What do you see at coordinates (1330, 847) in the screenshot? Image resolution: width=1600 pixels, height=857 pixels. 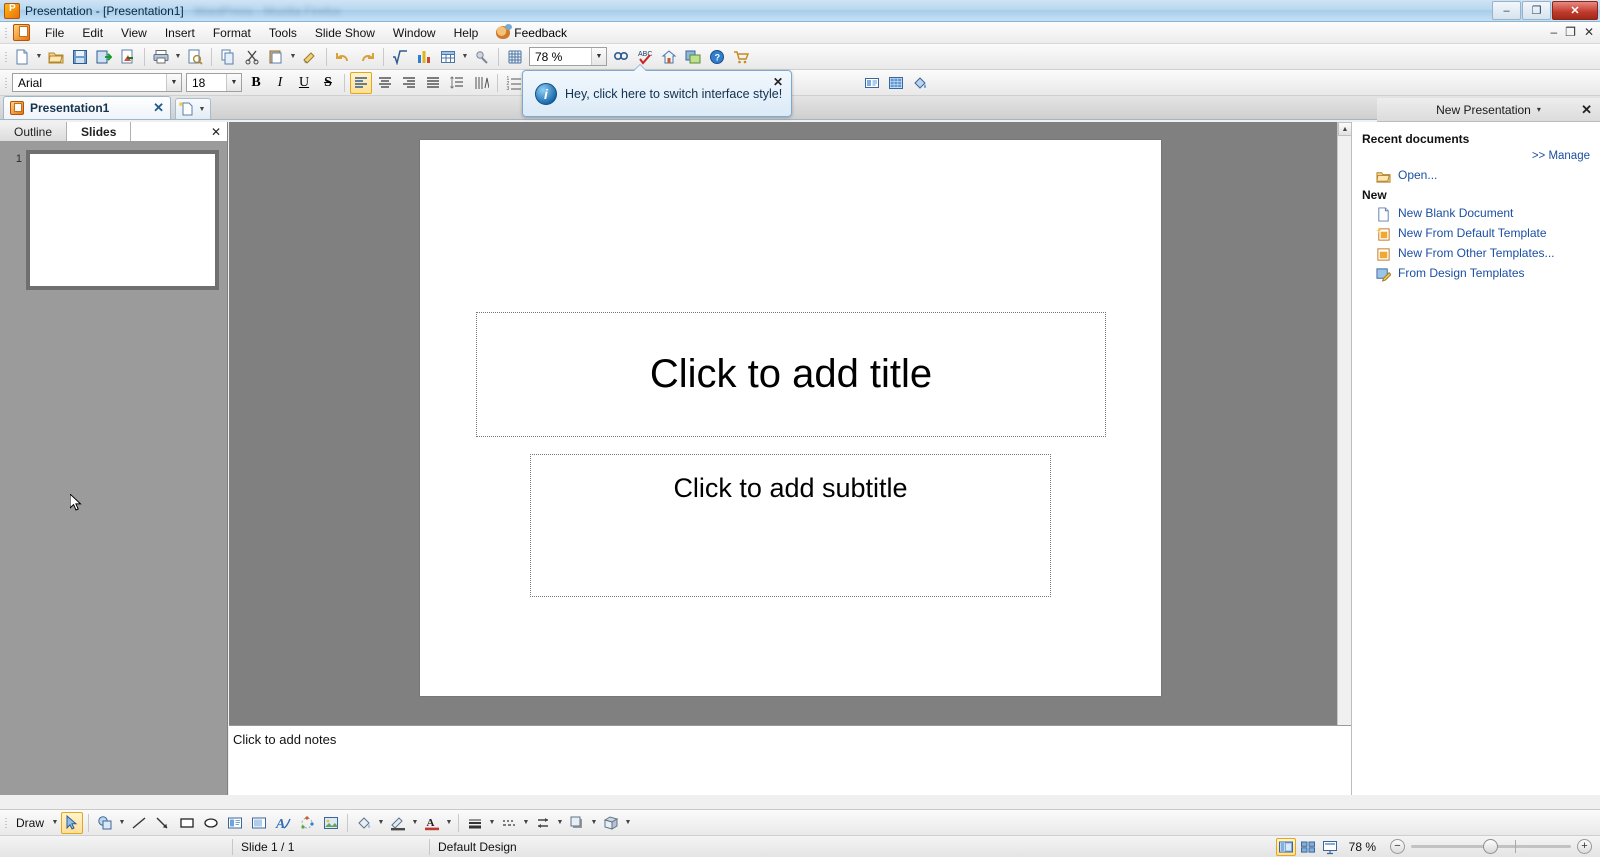 I see `slide-show-button` at bounding box center [1330, 847].